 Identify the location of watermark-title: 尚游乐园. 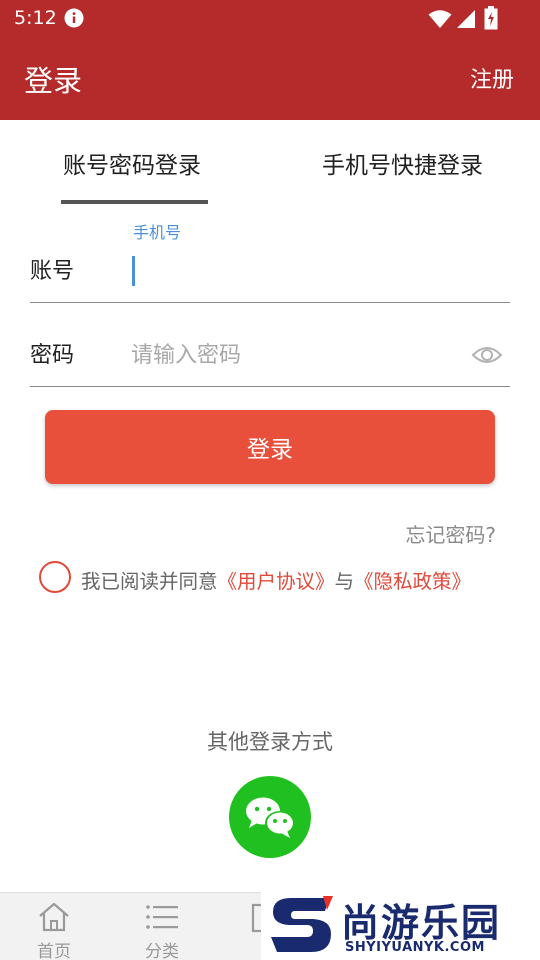
(421, 923).